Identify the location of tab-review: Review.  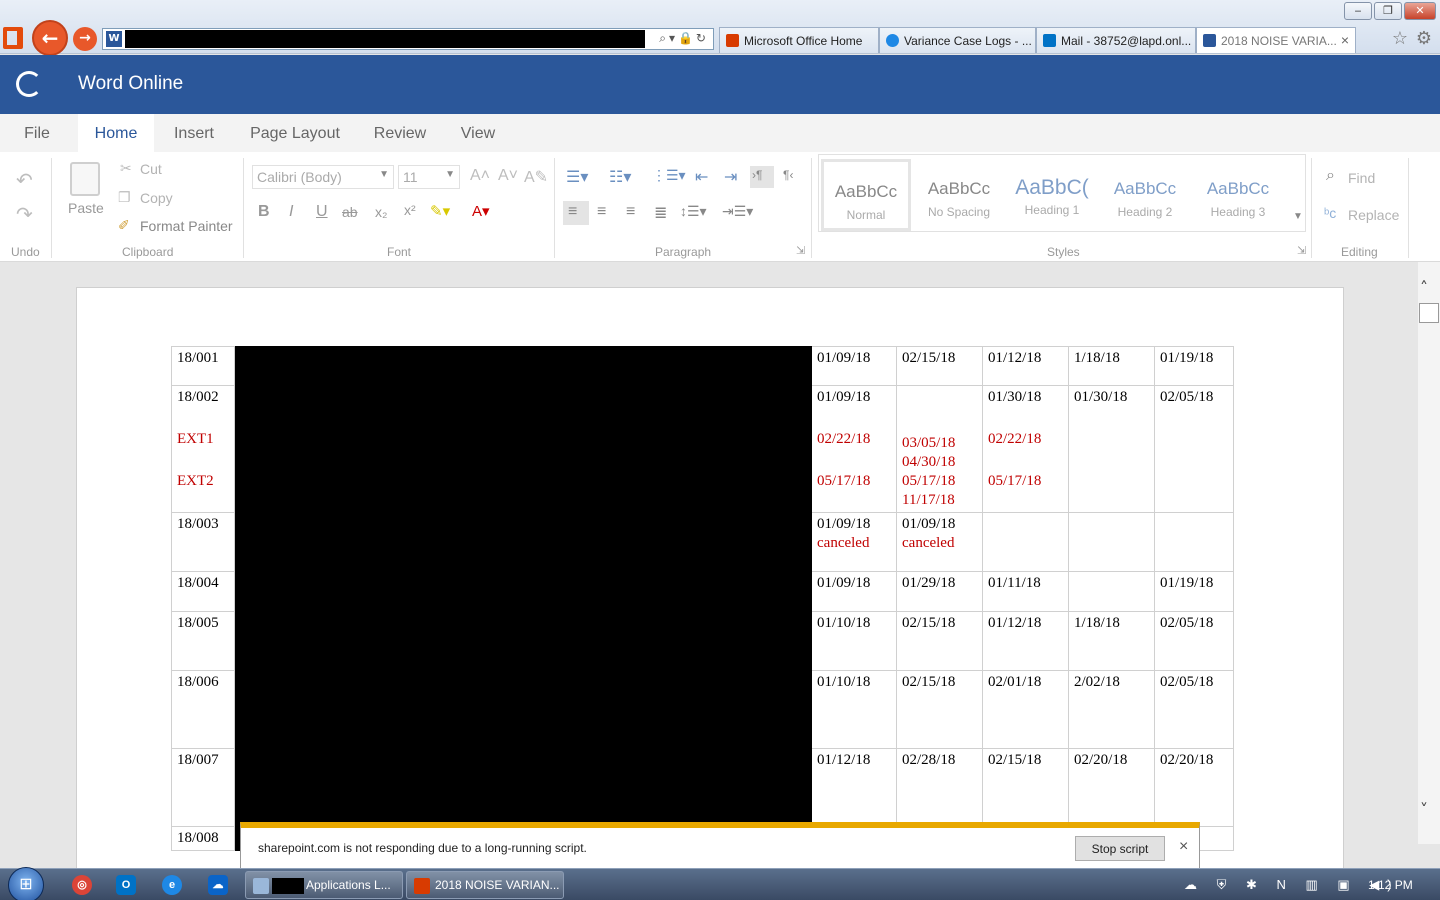
(400, 133).